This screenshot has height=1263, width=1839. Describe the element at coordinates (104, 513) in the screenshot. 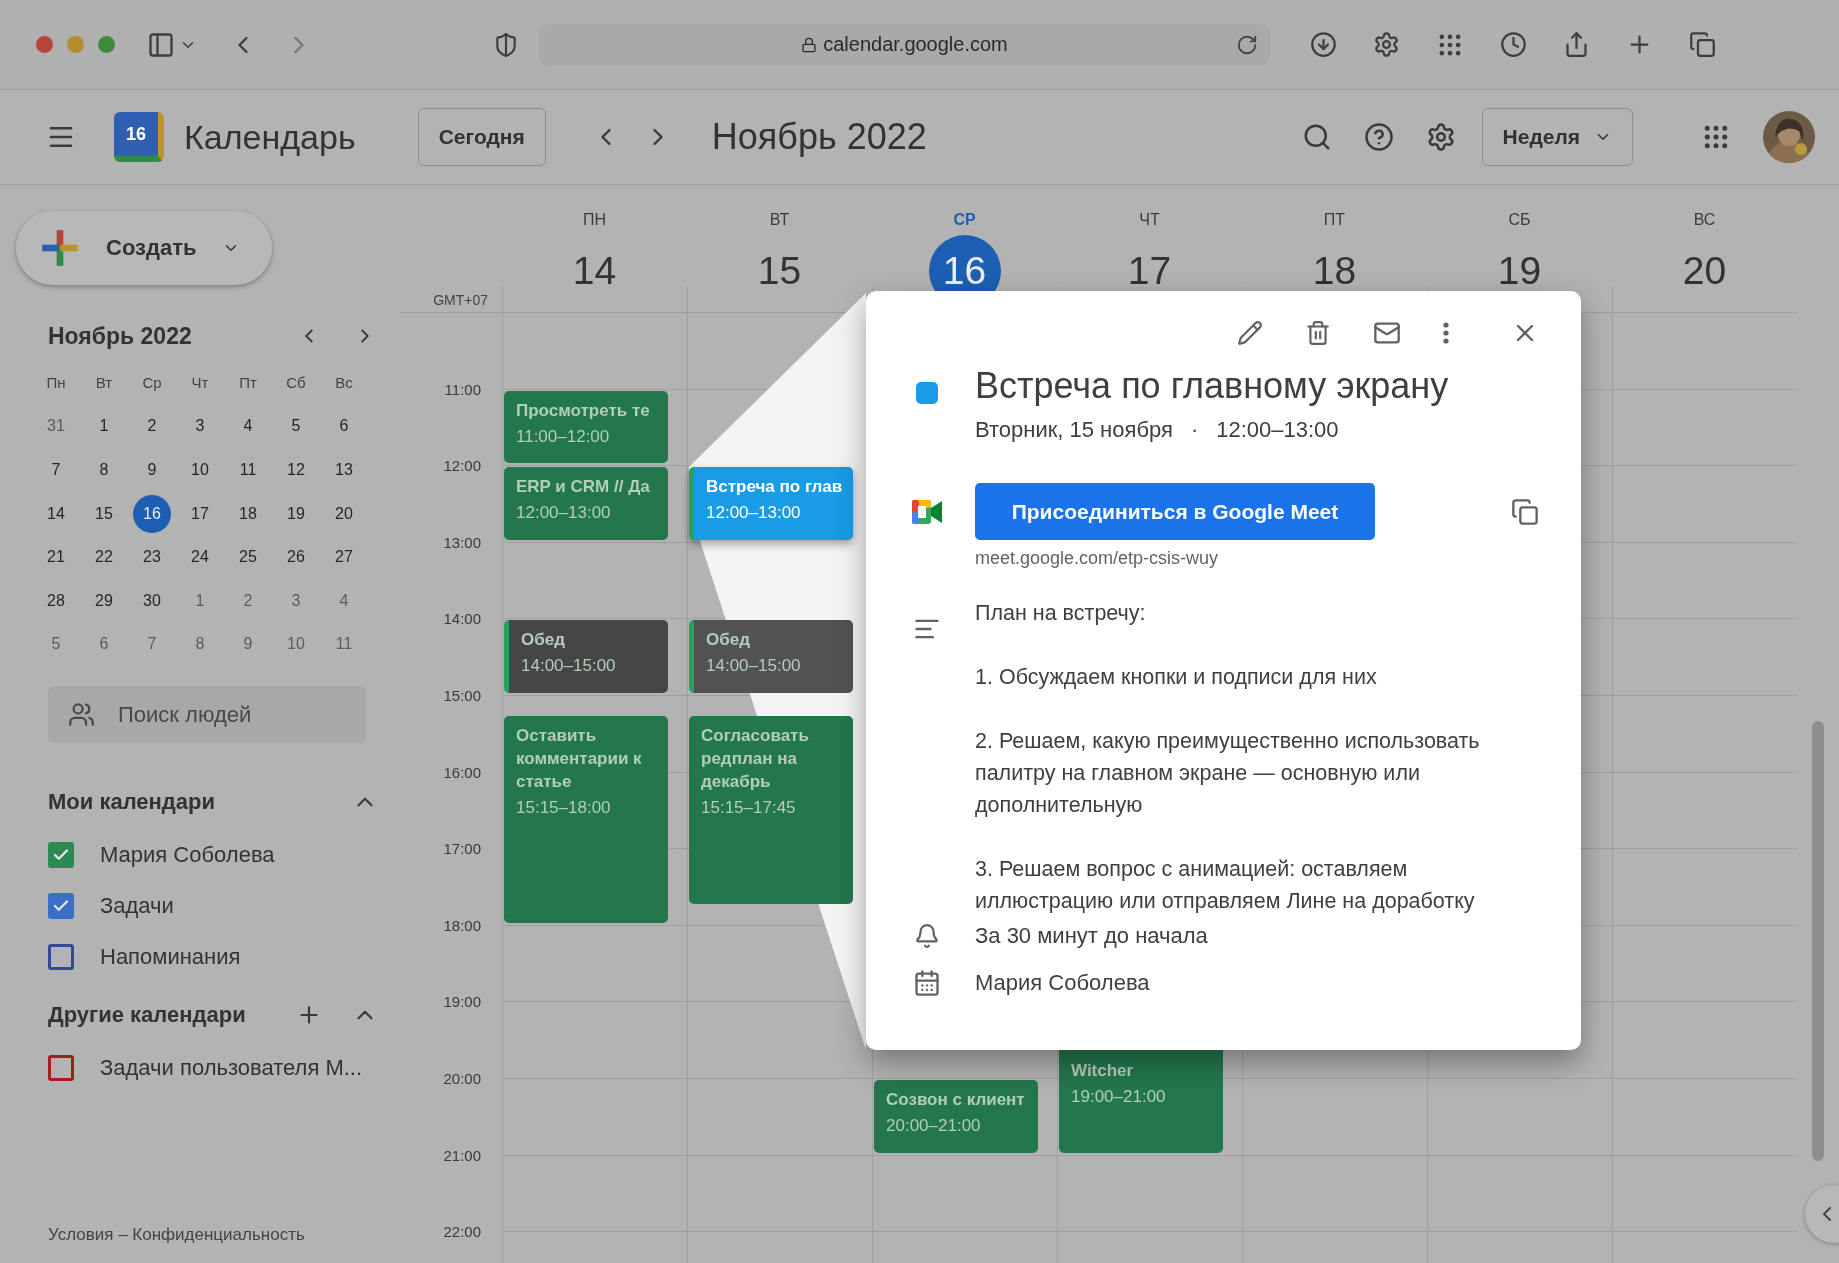

I see `mini-calendar-day: 15` at that location.